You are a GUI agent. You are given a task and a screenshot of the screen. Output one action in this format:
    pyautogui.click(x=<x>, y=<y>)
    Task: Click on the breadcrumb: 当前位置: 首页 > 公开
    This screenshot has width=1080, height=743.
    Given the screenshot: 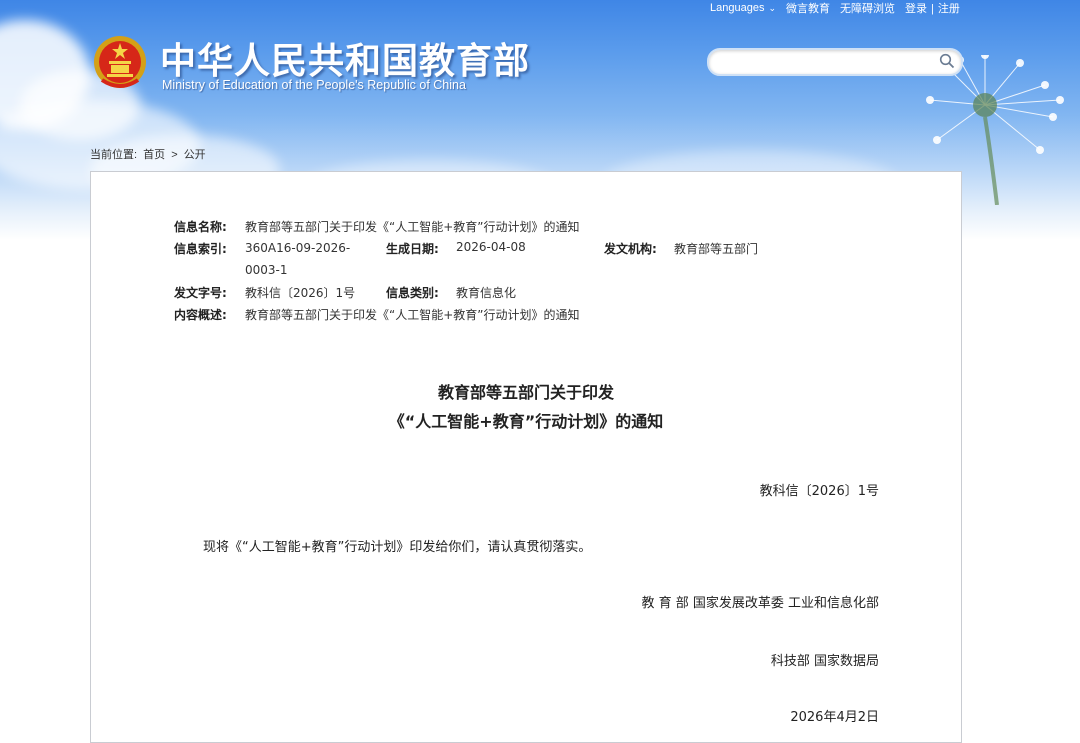 What is the action you would take?
    pyautogui.click(x=149, y=154)
    